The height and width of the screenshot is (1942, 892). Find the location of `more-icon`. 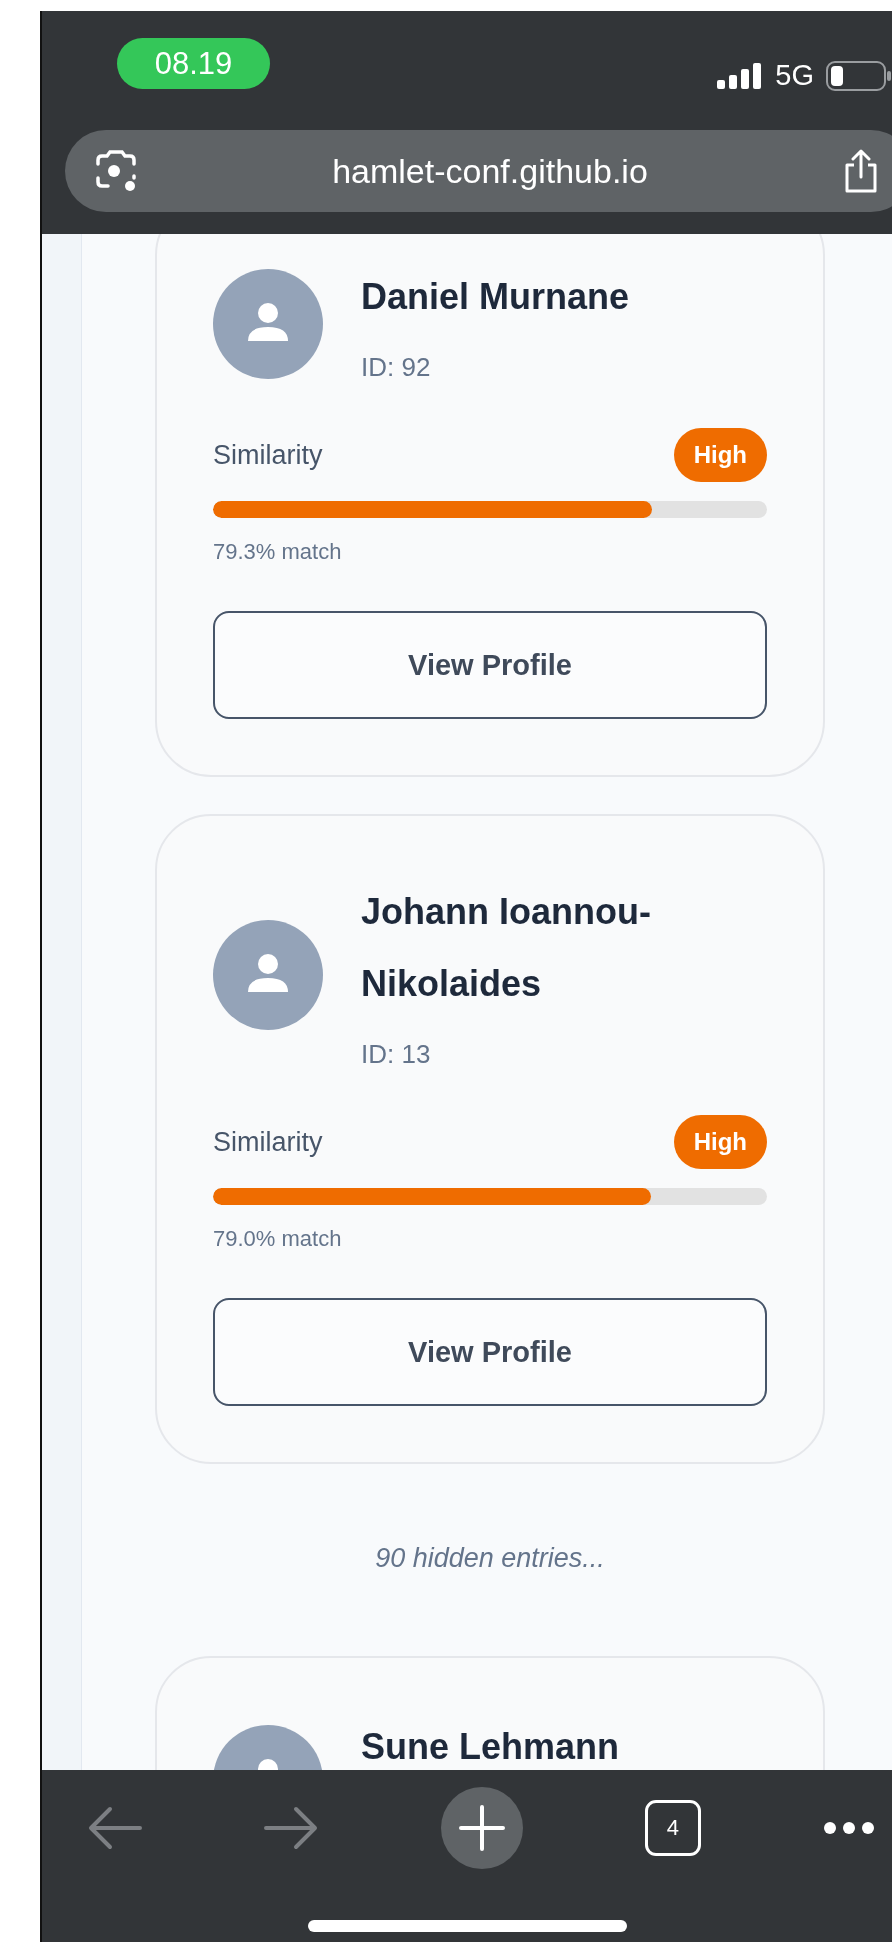

more-icon is located at coordinates (849, 1827).